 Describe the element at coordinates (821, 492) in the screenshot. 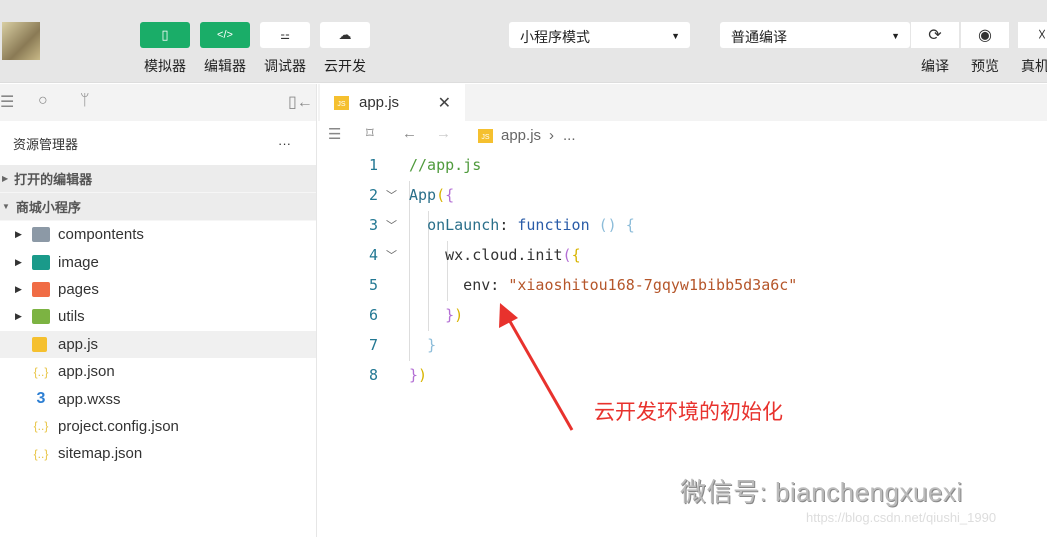

I see `watermark: 微信号: bianchengxuexi` at that location.